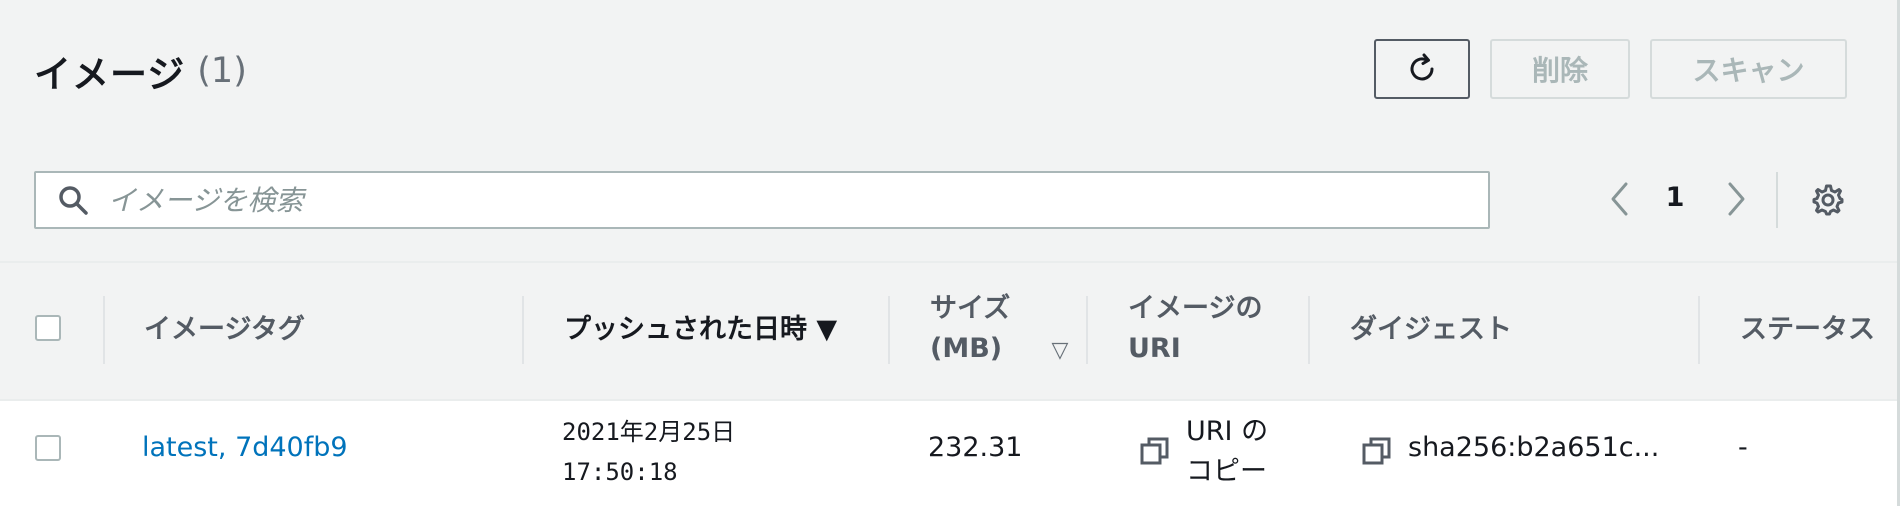 The height and width of the screenshot is (506, 1900). What do you see at coordinates (1226, 471) in the screenshot?
I see `copy-uri-label-line2: コピー` at bounding box center [1226, 471].